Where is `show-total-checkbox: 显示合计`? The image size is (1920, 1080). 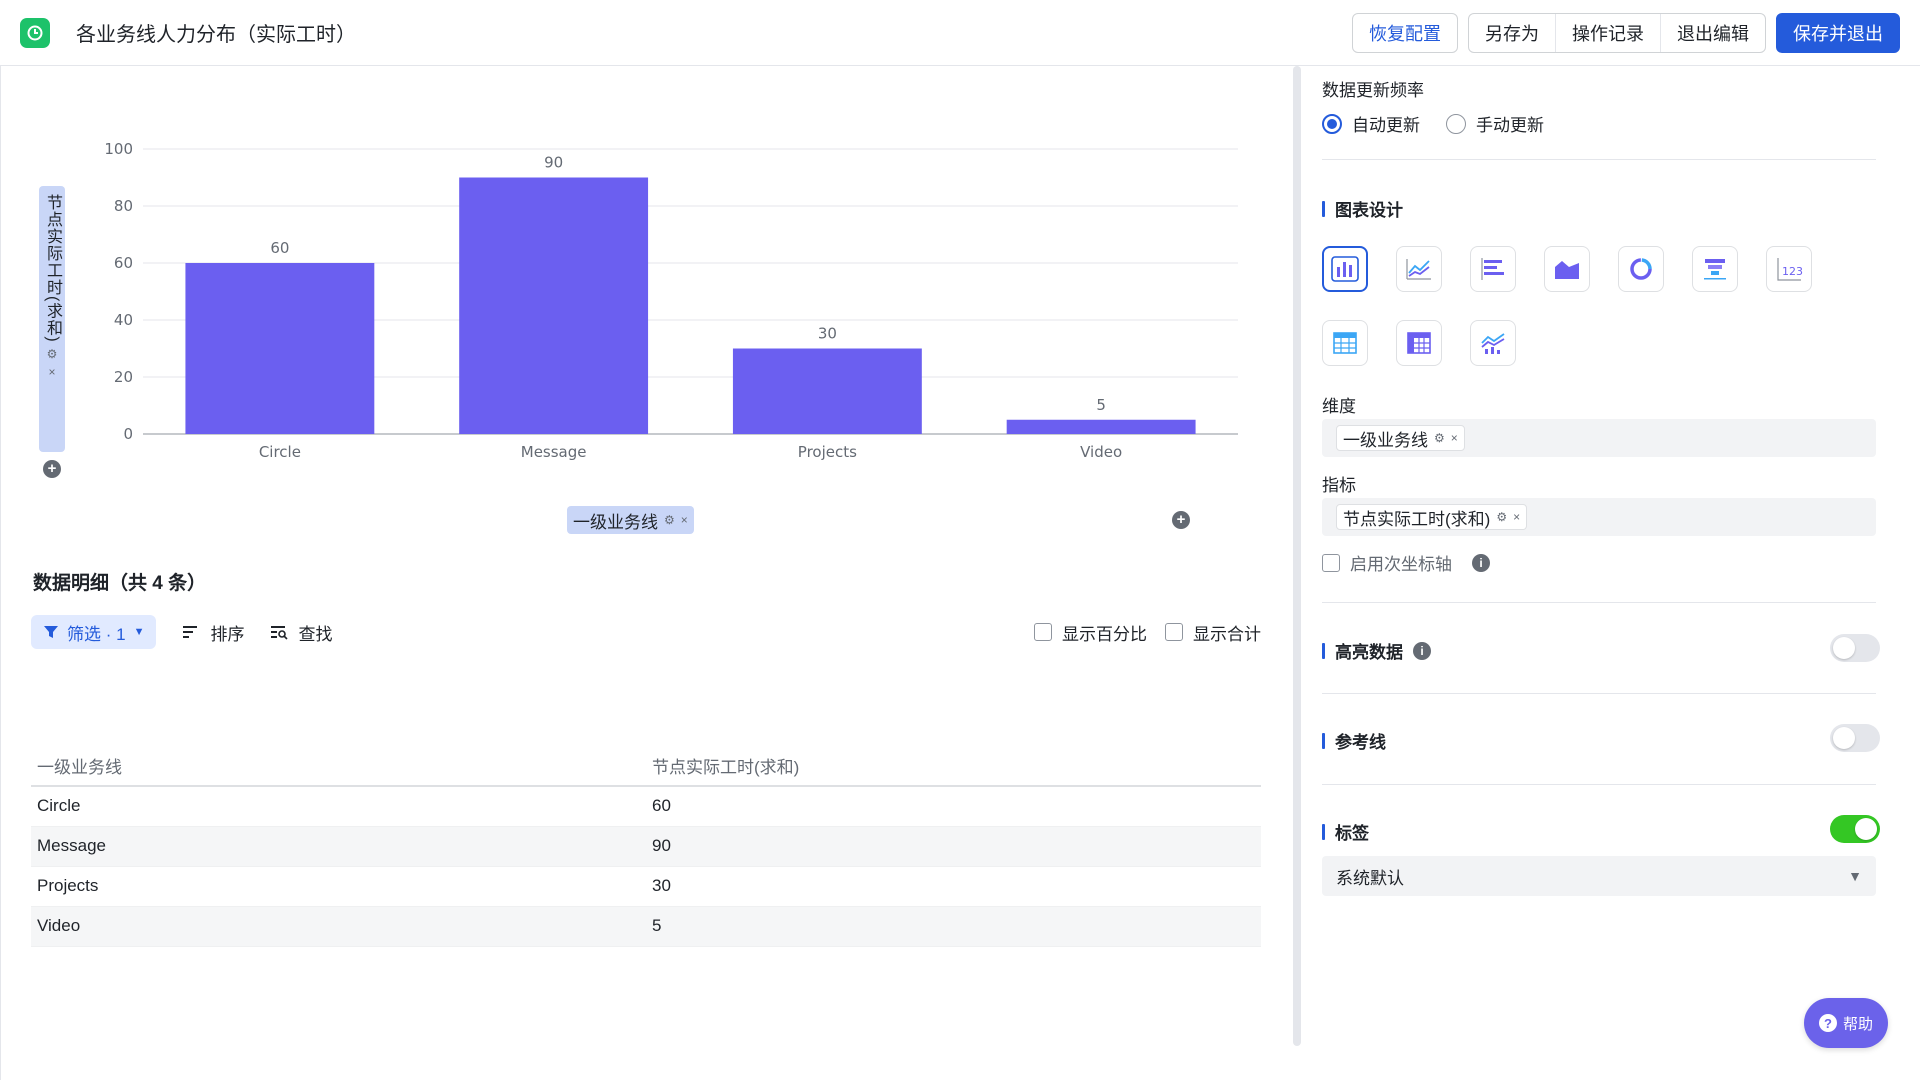
show-total-checkbox: 显示合计 is located at coordinates (1213, 632).